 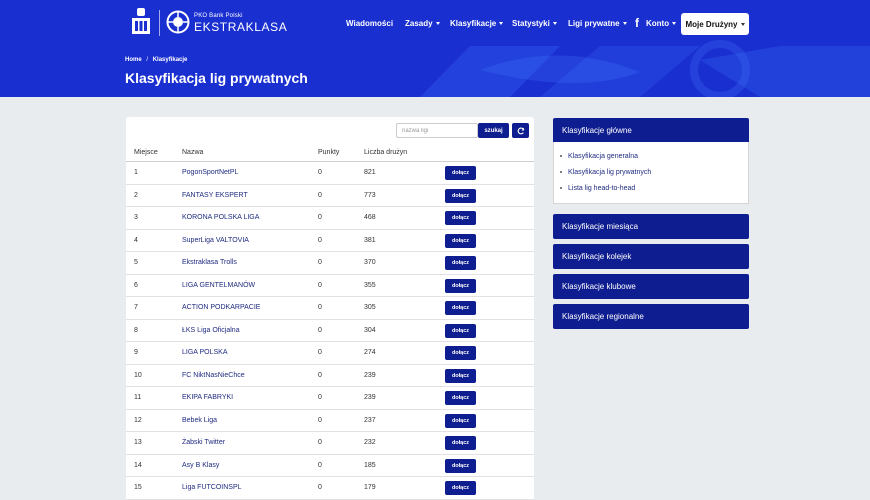 I want to click on column-header-name: Nazwa, so click(x=193, y=152).